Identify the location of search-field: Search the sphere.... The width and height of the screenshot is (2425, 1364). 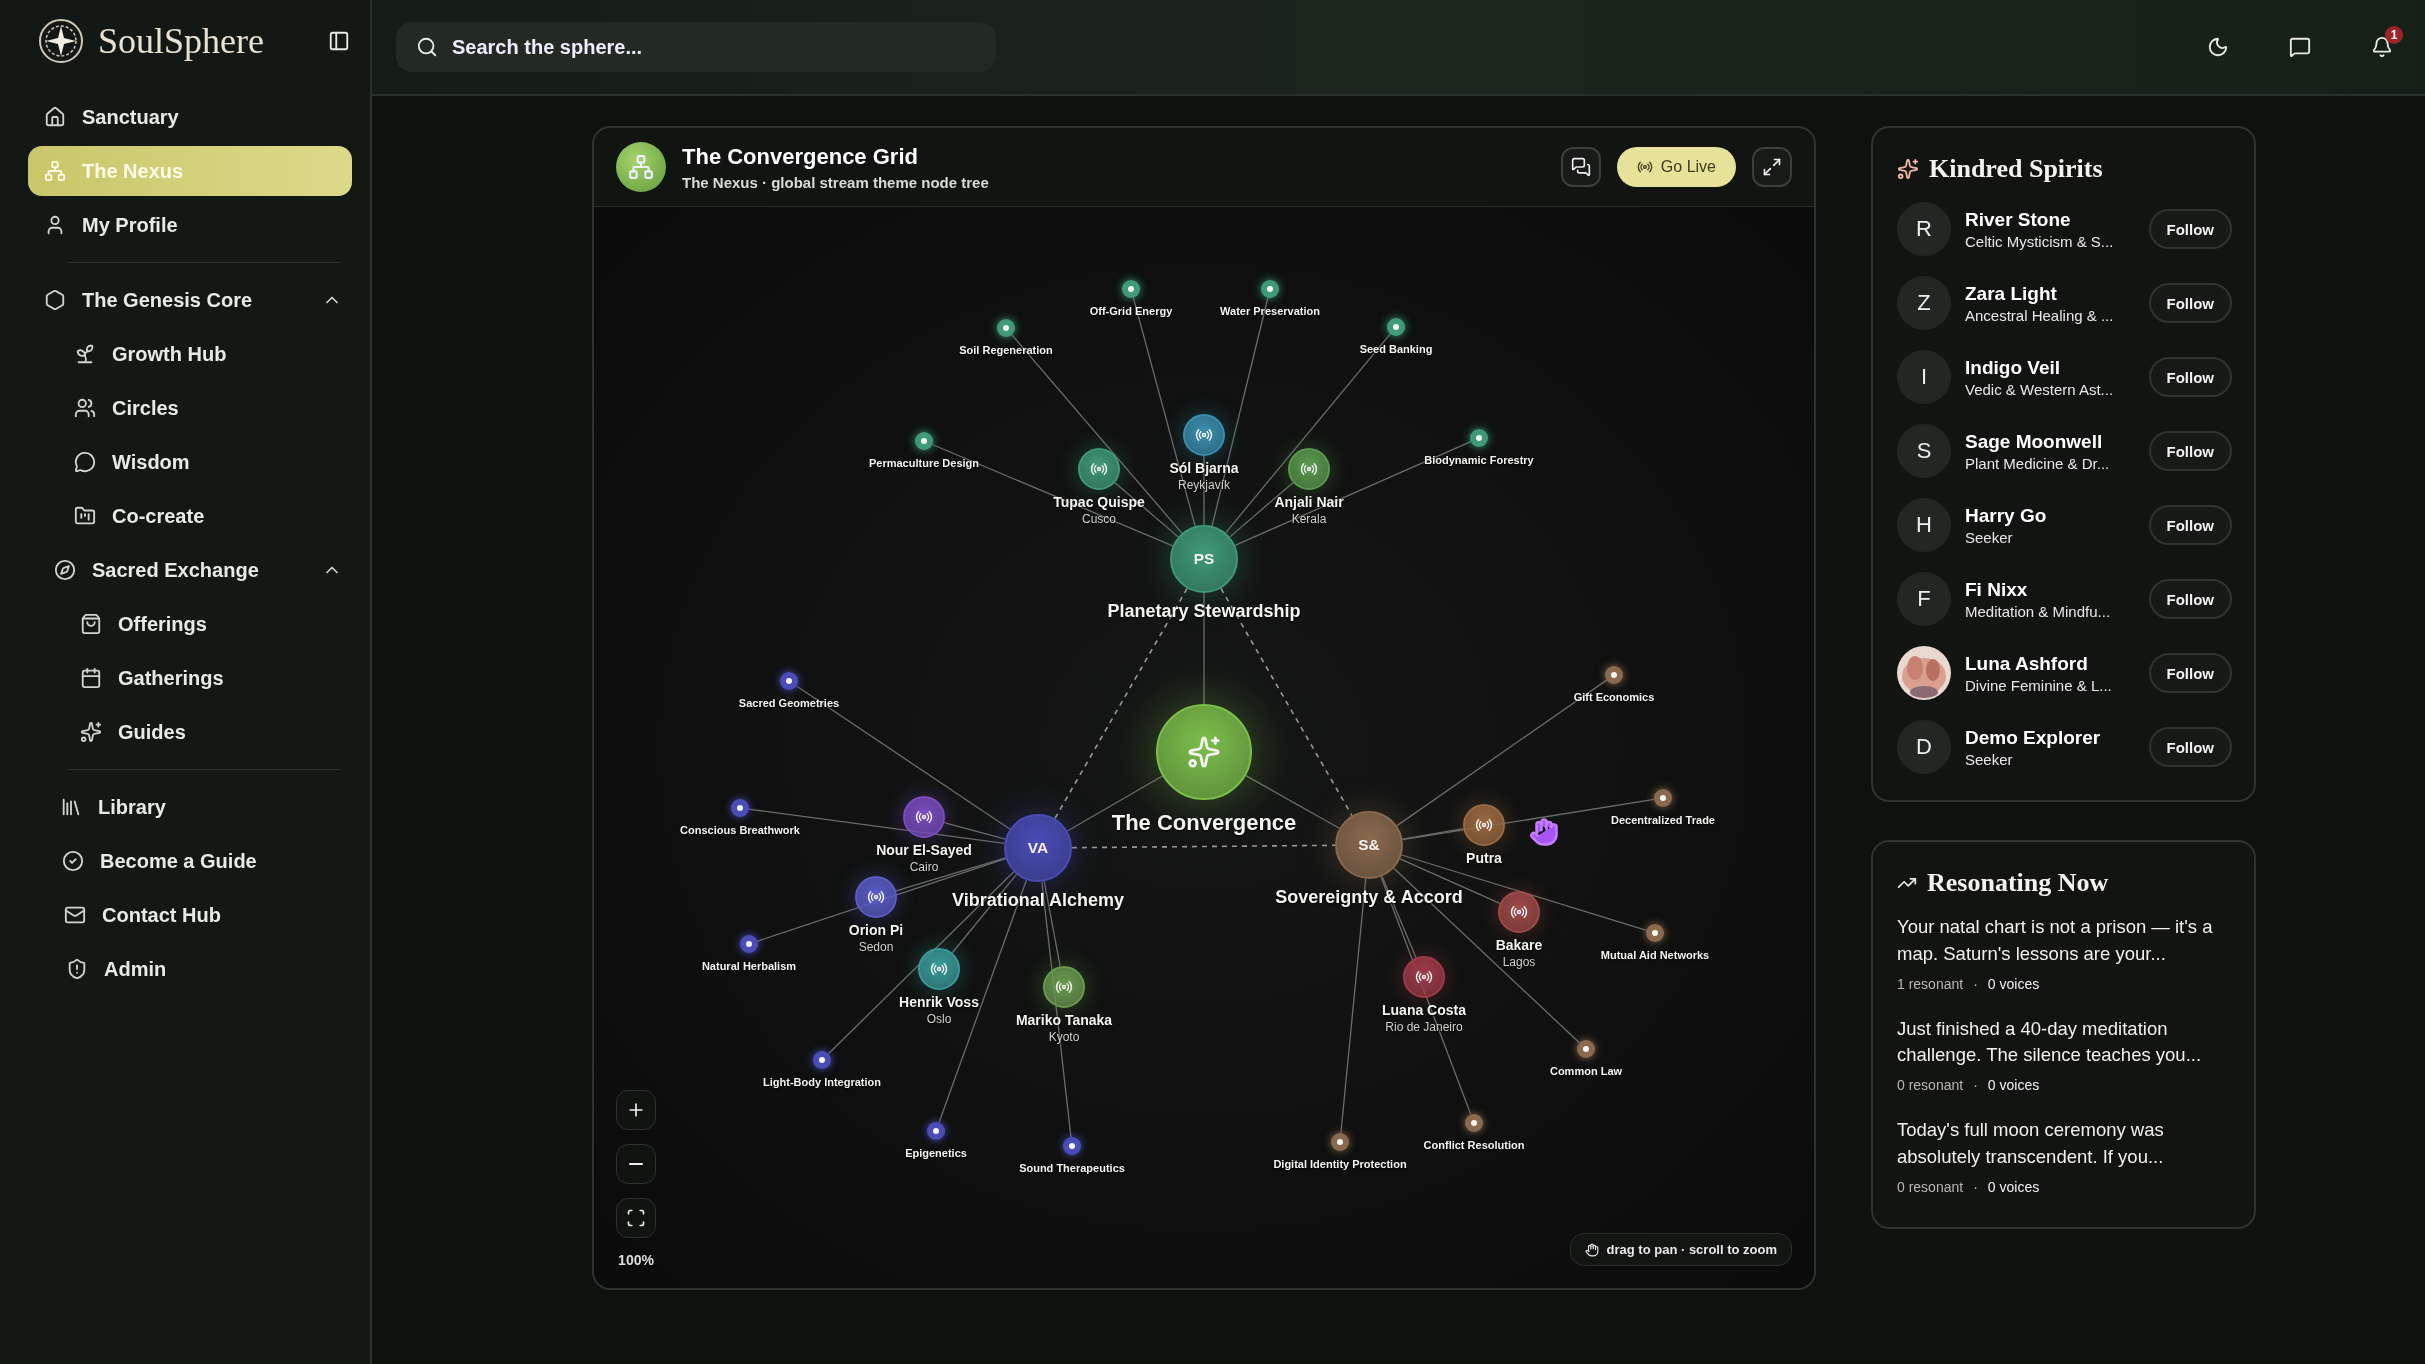
(696, 47).